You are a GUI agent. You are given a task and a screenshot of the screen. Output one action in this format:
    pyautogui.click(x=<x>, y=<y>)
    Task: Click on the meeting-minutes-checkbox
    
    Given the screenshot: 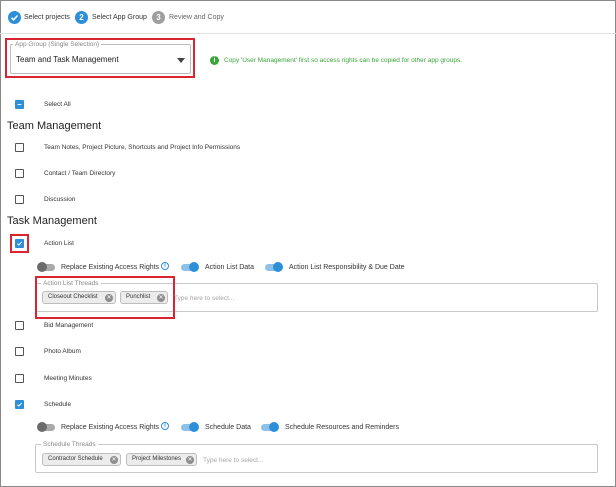 What is the action you would take?
    pyautogui.click(x=19, y=378)
    